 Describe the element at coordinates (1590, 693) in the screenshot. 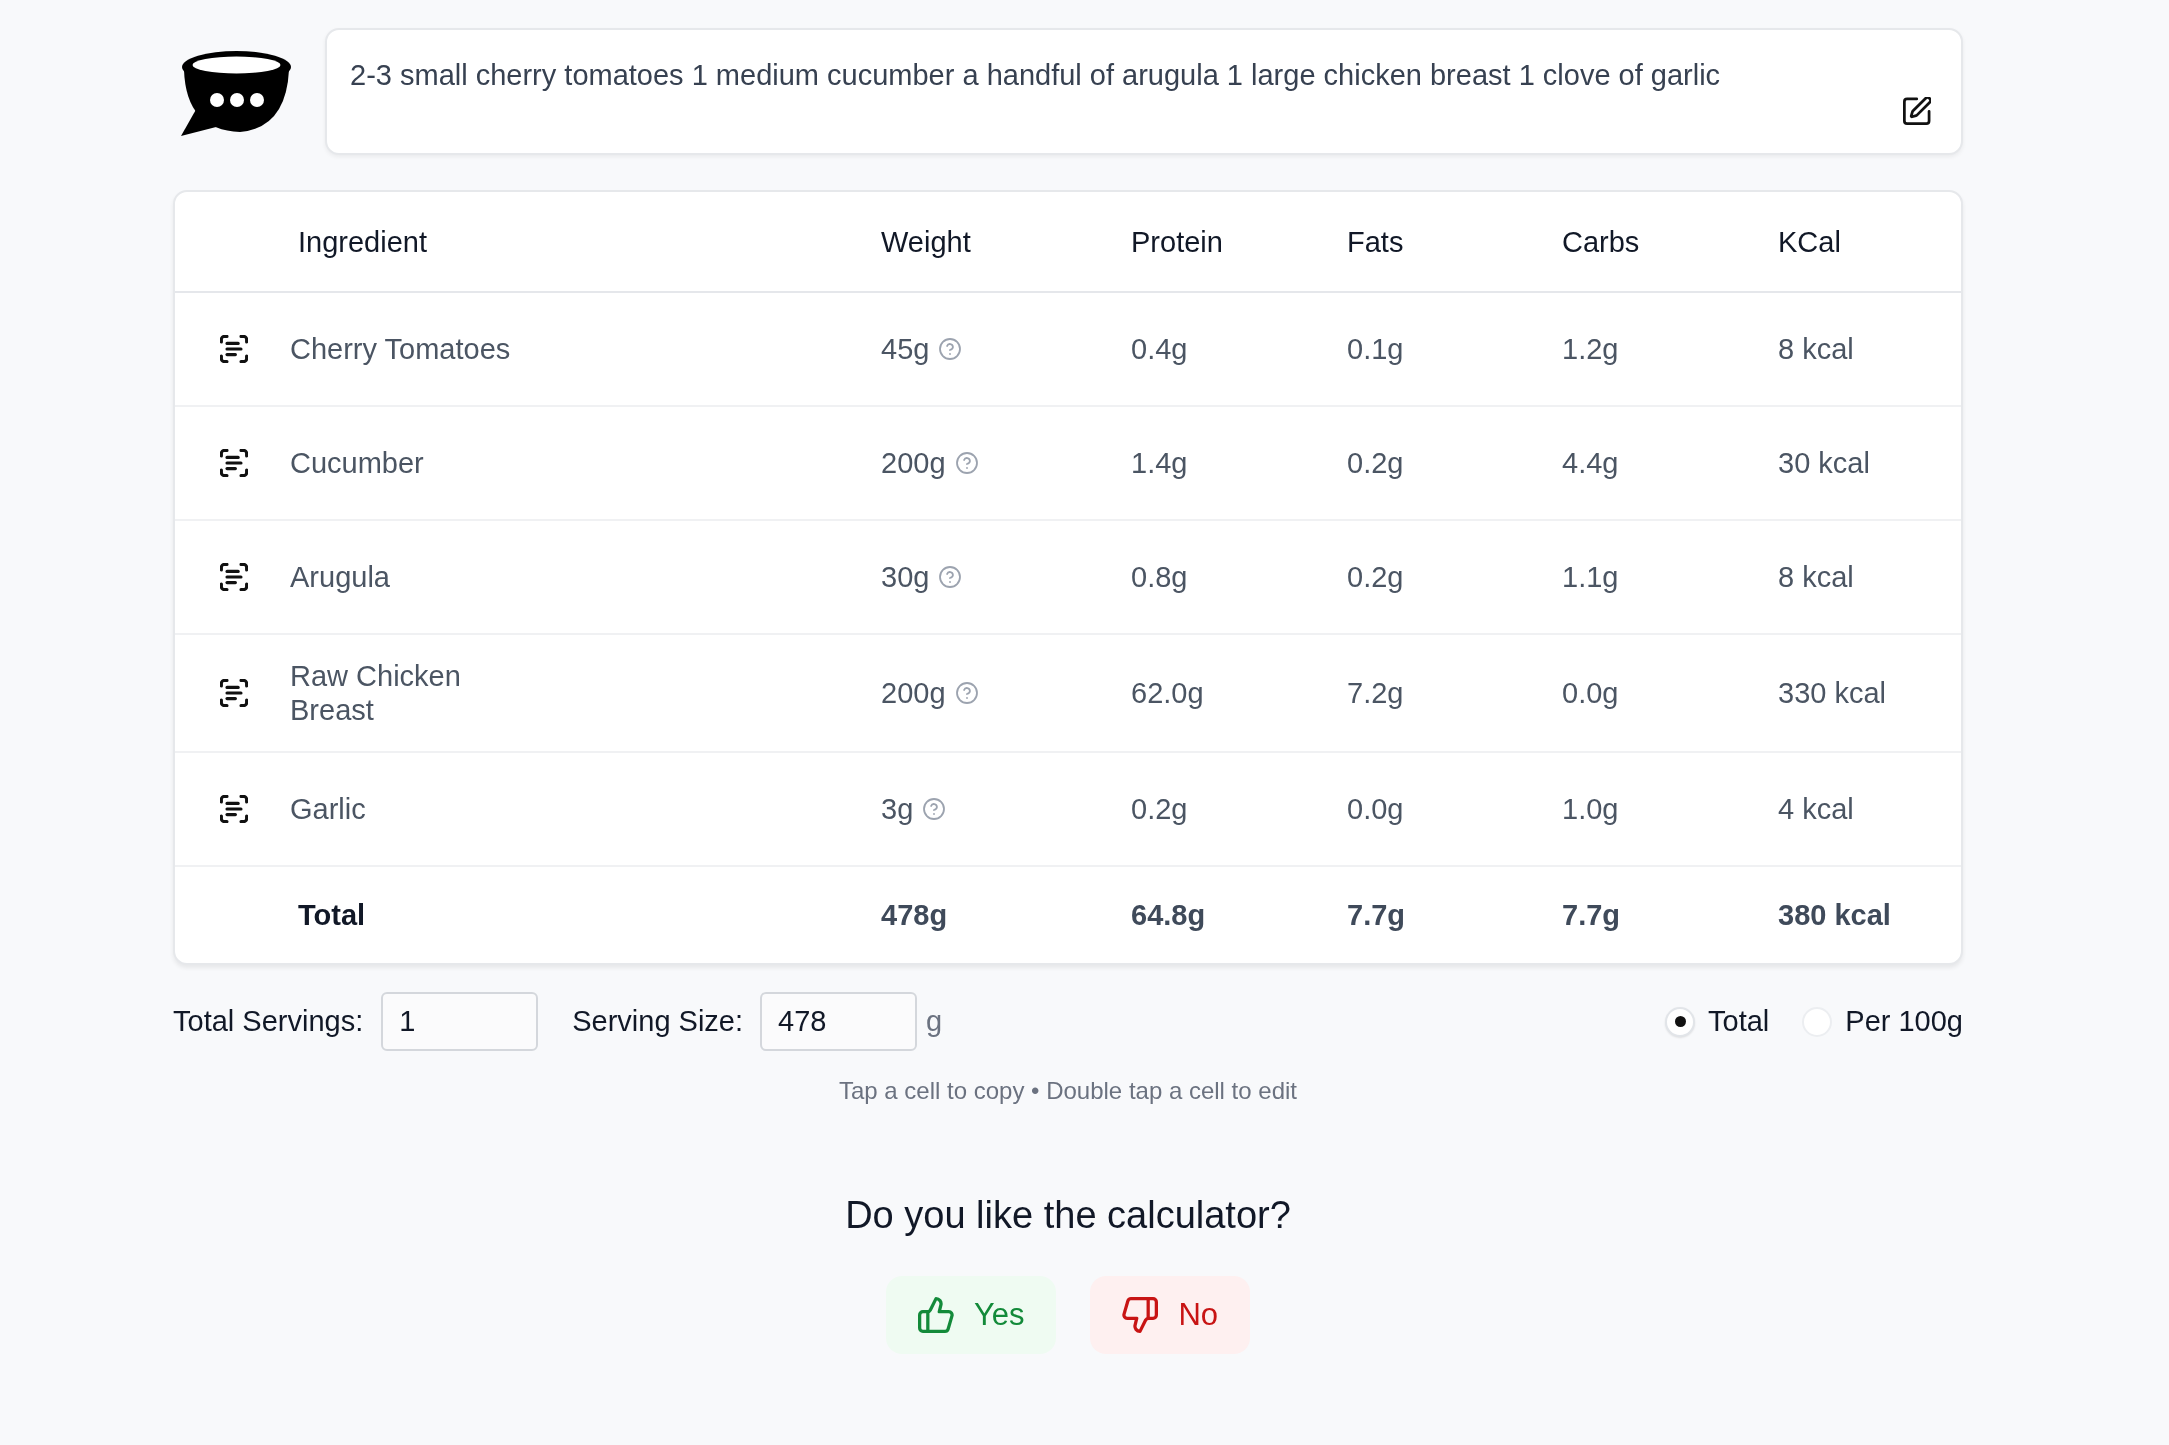

I see `carbs-cell: 0.0g` at that location.